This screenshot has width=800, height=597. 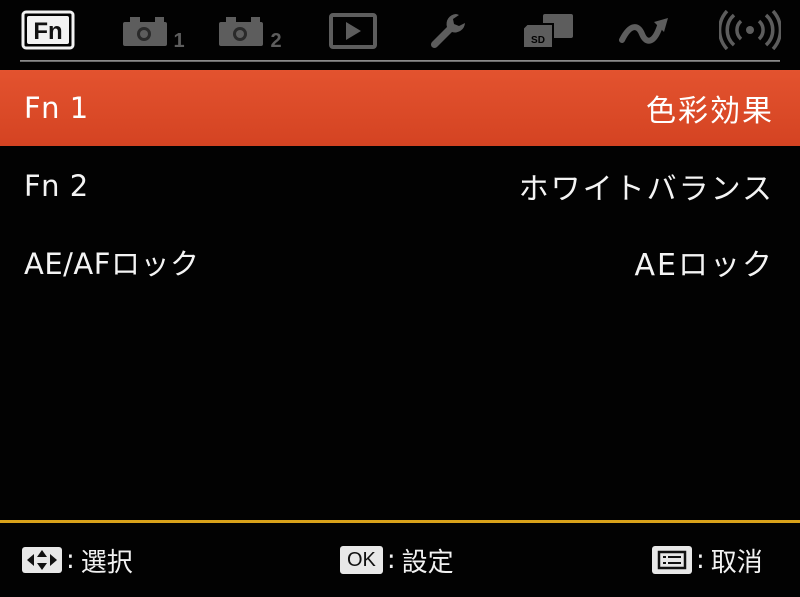 What do you see at coordinates (736, 562) in the screenshot?
I see `guide-cancel-label: 取消` at bounding box center [736, 562].